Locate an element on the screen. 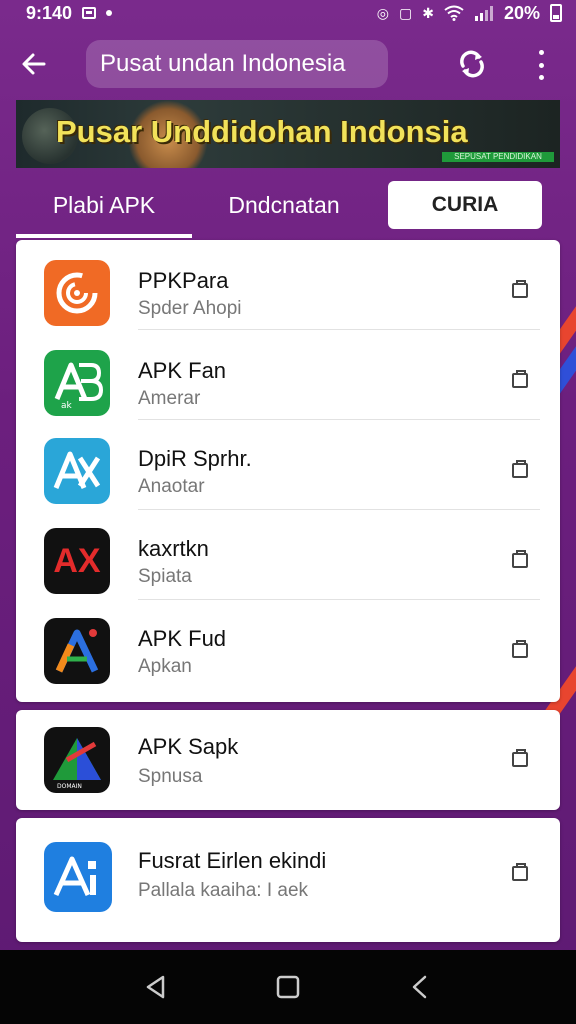 The image size is (576, 1024). black-triangle-app-icon: DOMAIN is located at coordinates (77, 760).